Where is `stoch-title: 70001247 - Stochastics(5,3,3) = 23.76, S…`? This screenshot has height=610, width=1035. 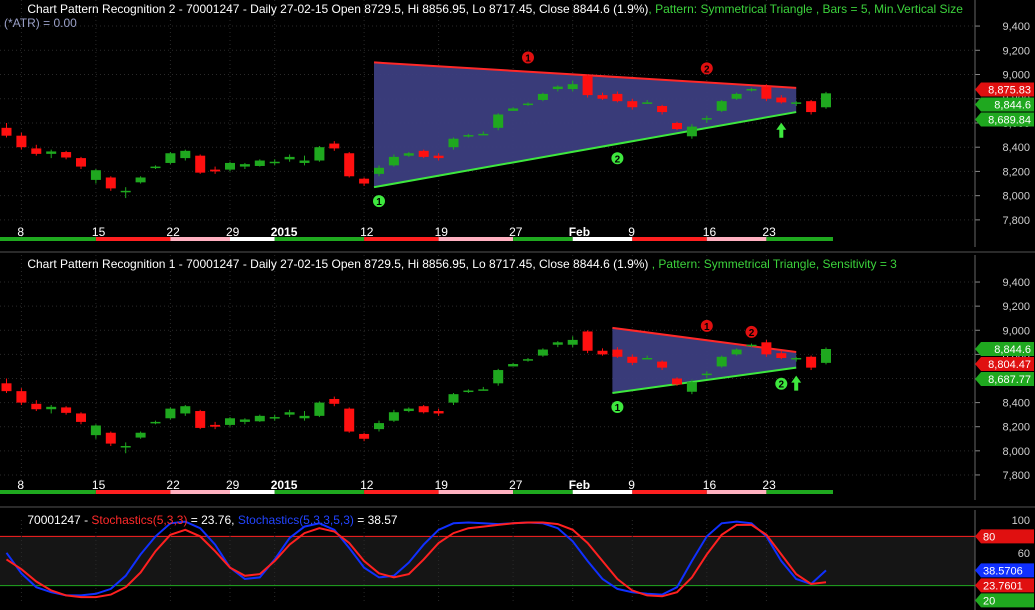 stoch-title: 70001247 - Stochastics(5,3,3) = 23.76, S… is located at coordinates (209, 520).